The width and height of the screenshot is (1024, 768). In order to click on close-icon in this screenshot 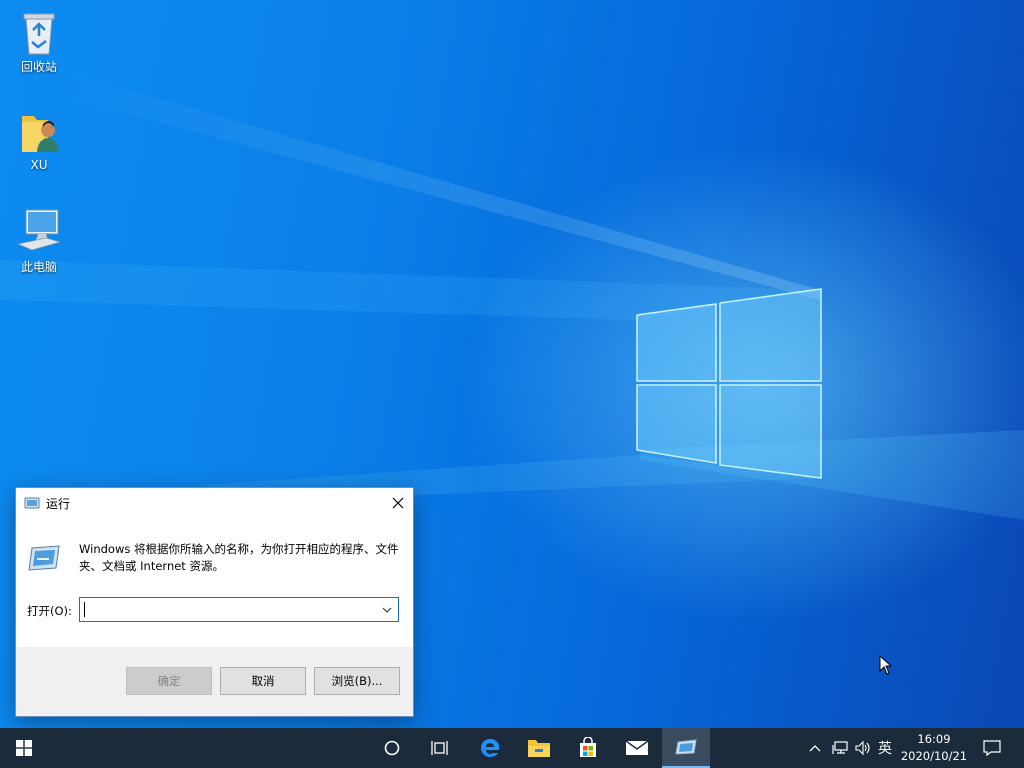, I will do `click(398, 503)`.